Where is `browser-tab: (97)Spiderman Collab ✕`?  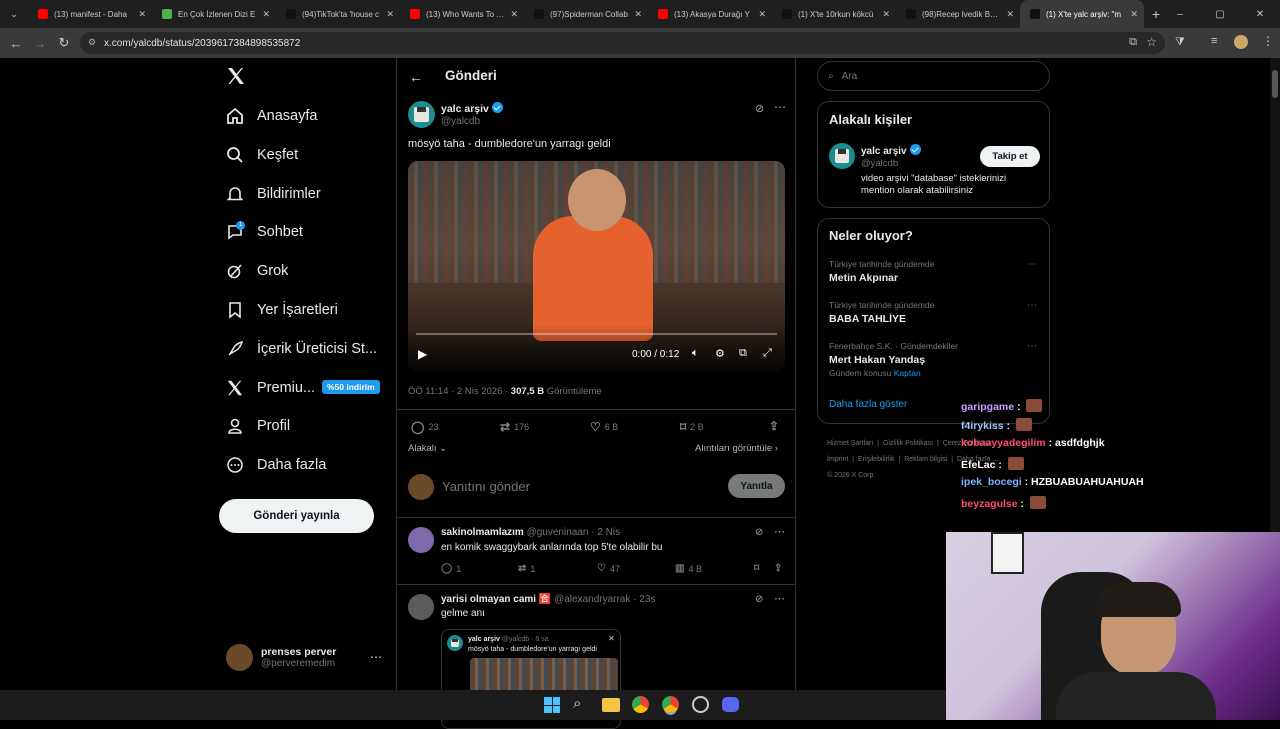 browser-tab: (97)Spiderman Collab ✕ is located at coordinates (586, 14).